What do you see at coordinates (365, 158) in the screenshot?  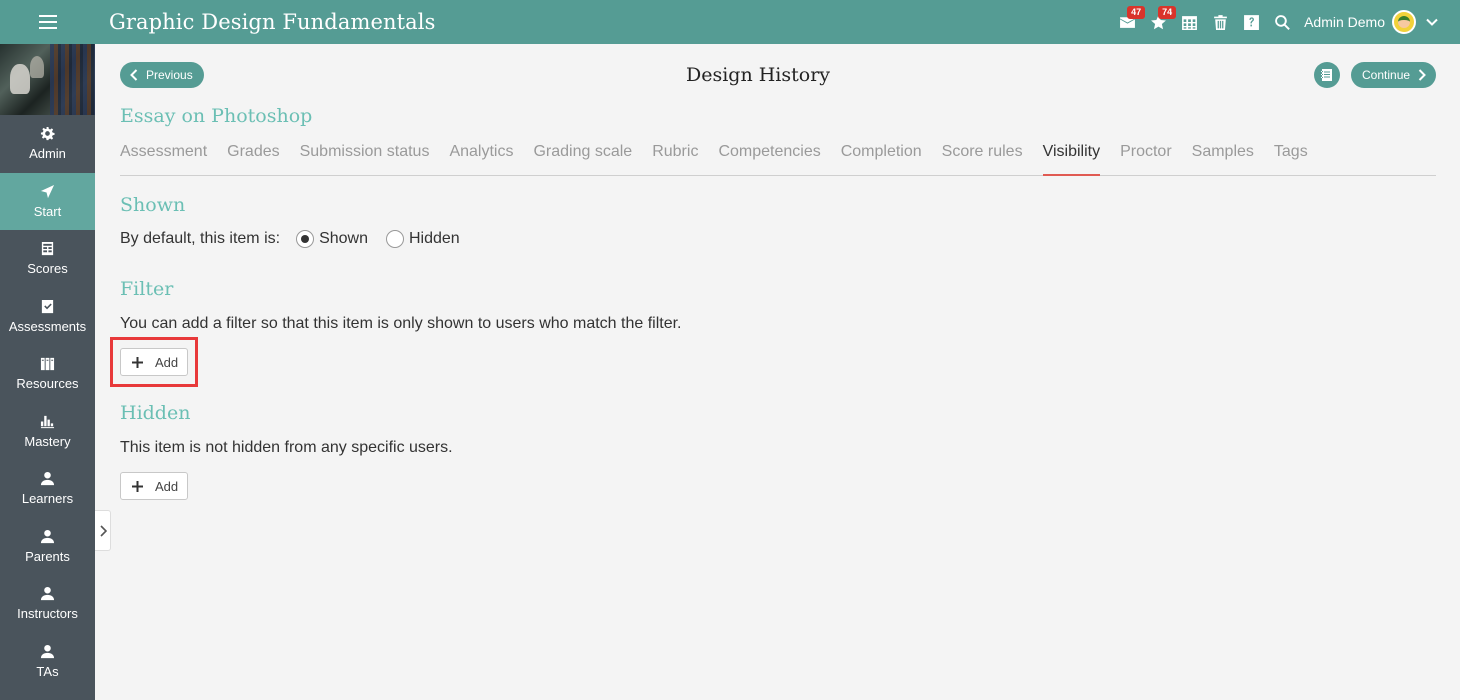 I see `tab-submission-status: Submission status` at bounding box center [365, 158].